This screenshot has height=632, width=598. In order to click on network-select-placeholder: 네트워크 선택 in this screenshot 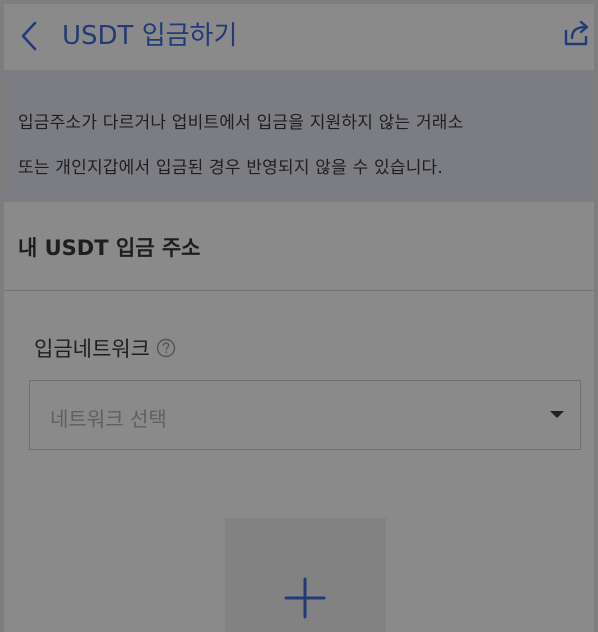, I will do `click(108, 419)`.